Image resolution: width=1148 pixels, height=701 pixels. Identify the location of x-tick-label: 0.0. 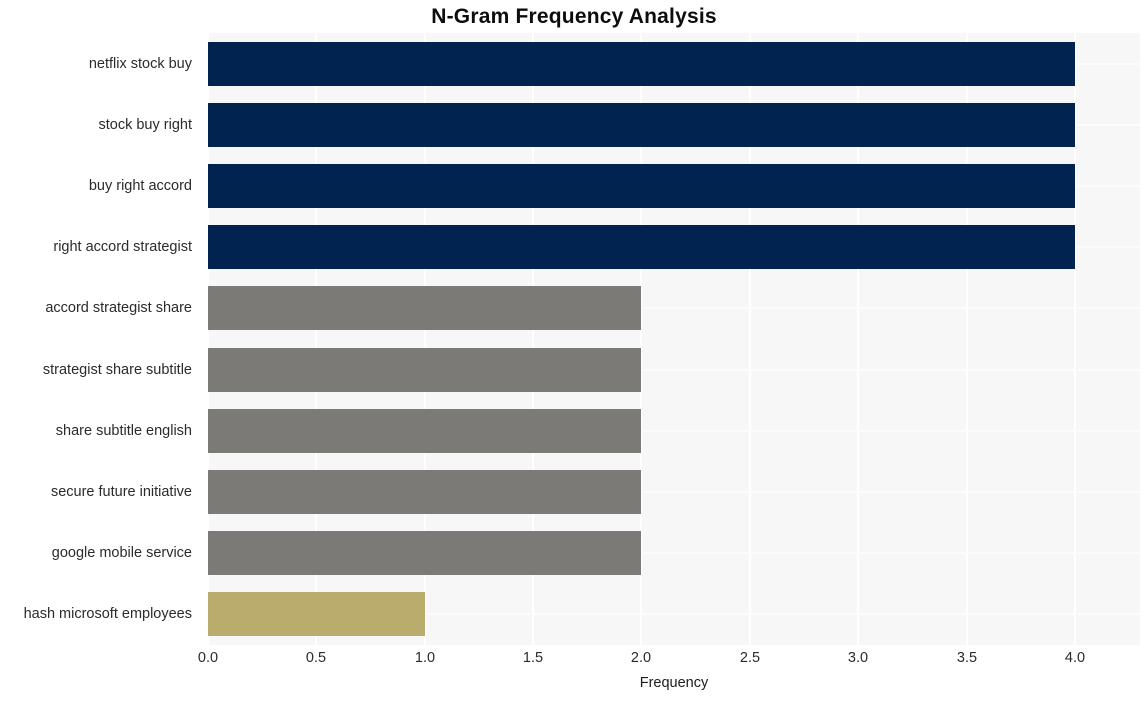
(208, 658).